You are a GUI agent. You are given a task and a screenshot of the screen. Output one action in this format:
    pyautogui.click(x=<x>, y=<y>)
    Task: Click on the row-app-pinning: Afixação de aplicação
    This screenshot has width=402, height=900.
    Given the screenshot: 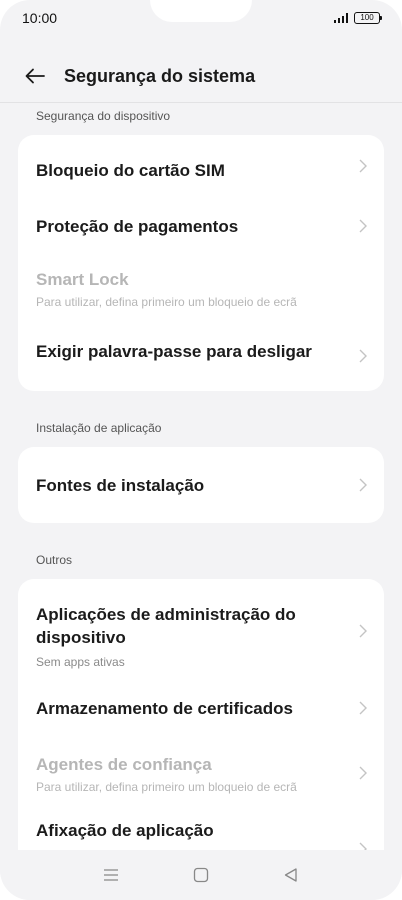 What is the action you would take?
    pyautogui.click(x=201, y=831)
    